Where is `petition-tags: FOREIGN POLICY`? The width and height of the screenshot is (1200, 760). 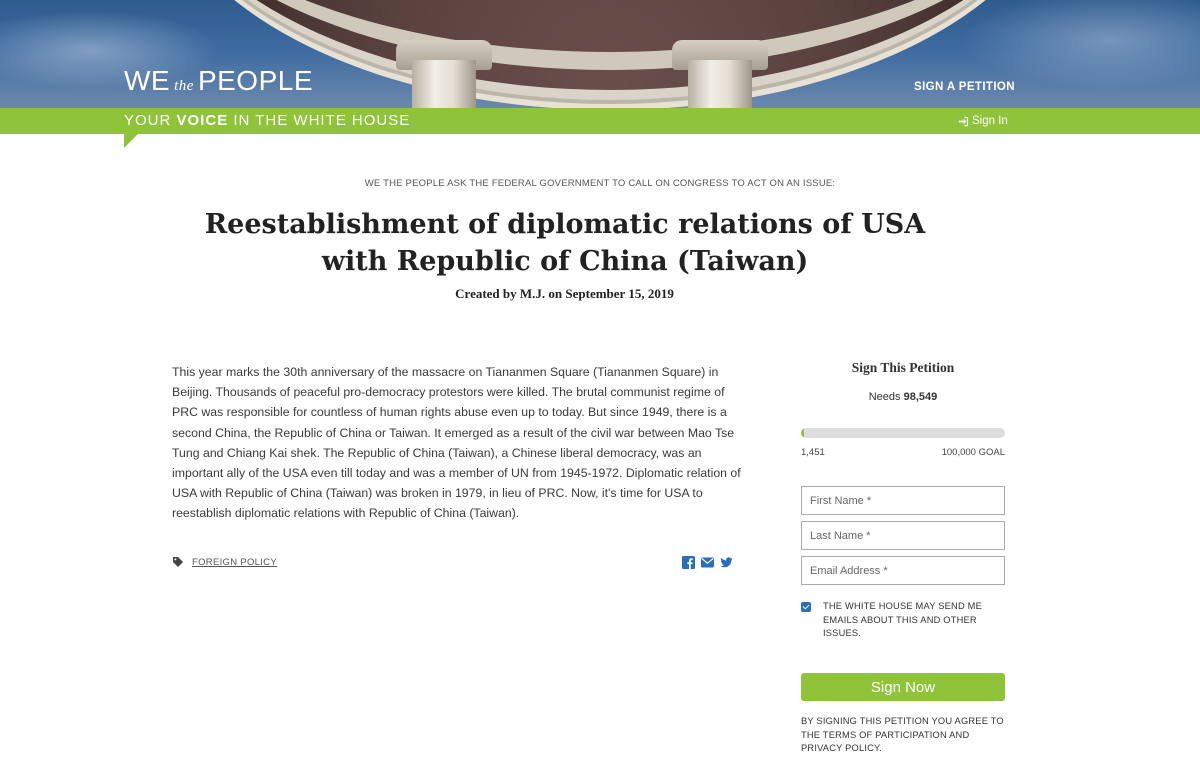
petition-tags: FOREIGN POLICY is located at coordinates (224, 562).